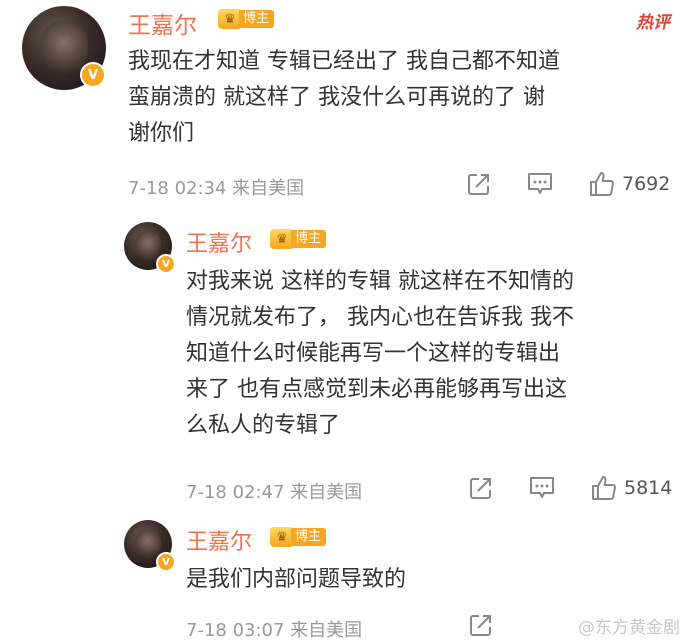  Describe the element at coordinates (436, 580) in the screenshot. I see `comment-text: 是我们内部问题导致的` at that location.